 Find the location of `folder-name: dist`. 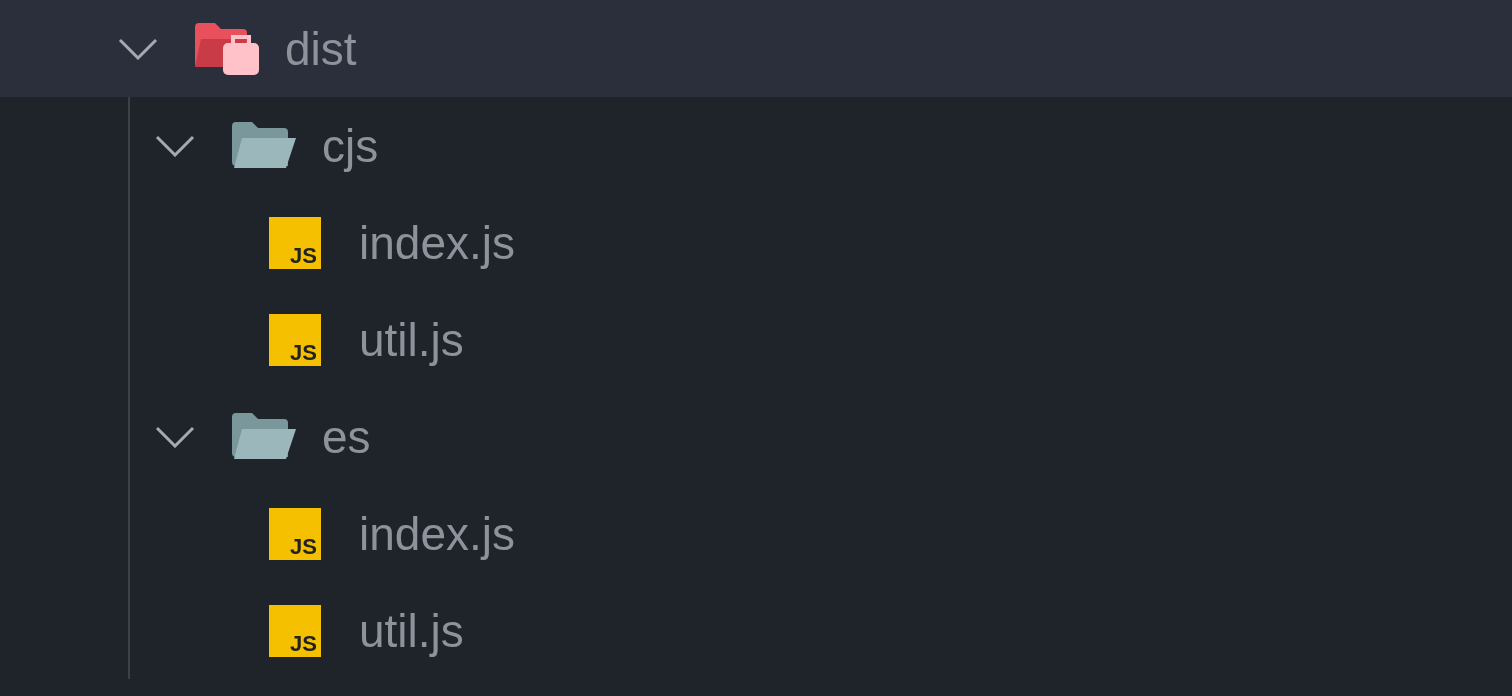

folder-name: dist is located at coordinates (321, 48).